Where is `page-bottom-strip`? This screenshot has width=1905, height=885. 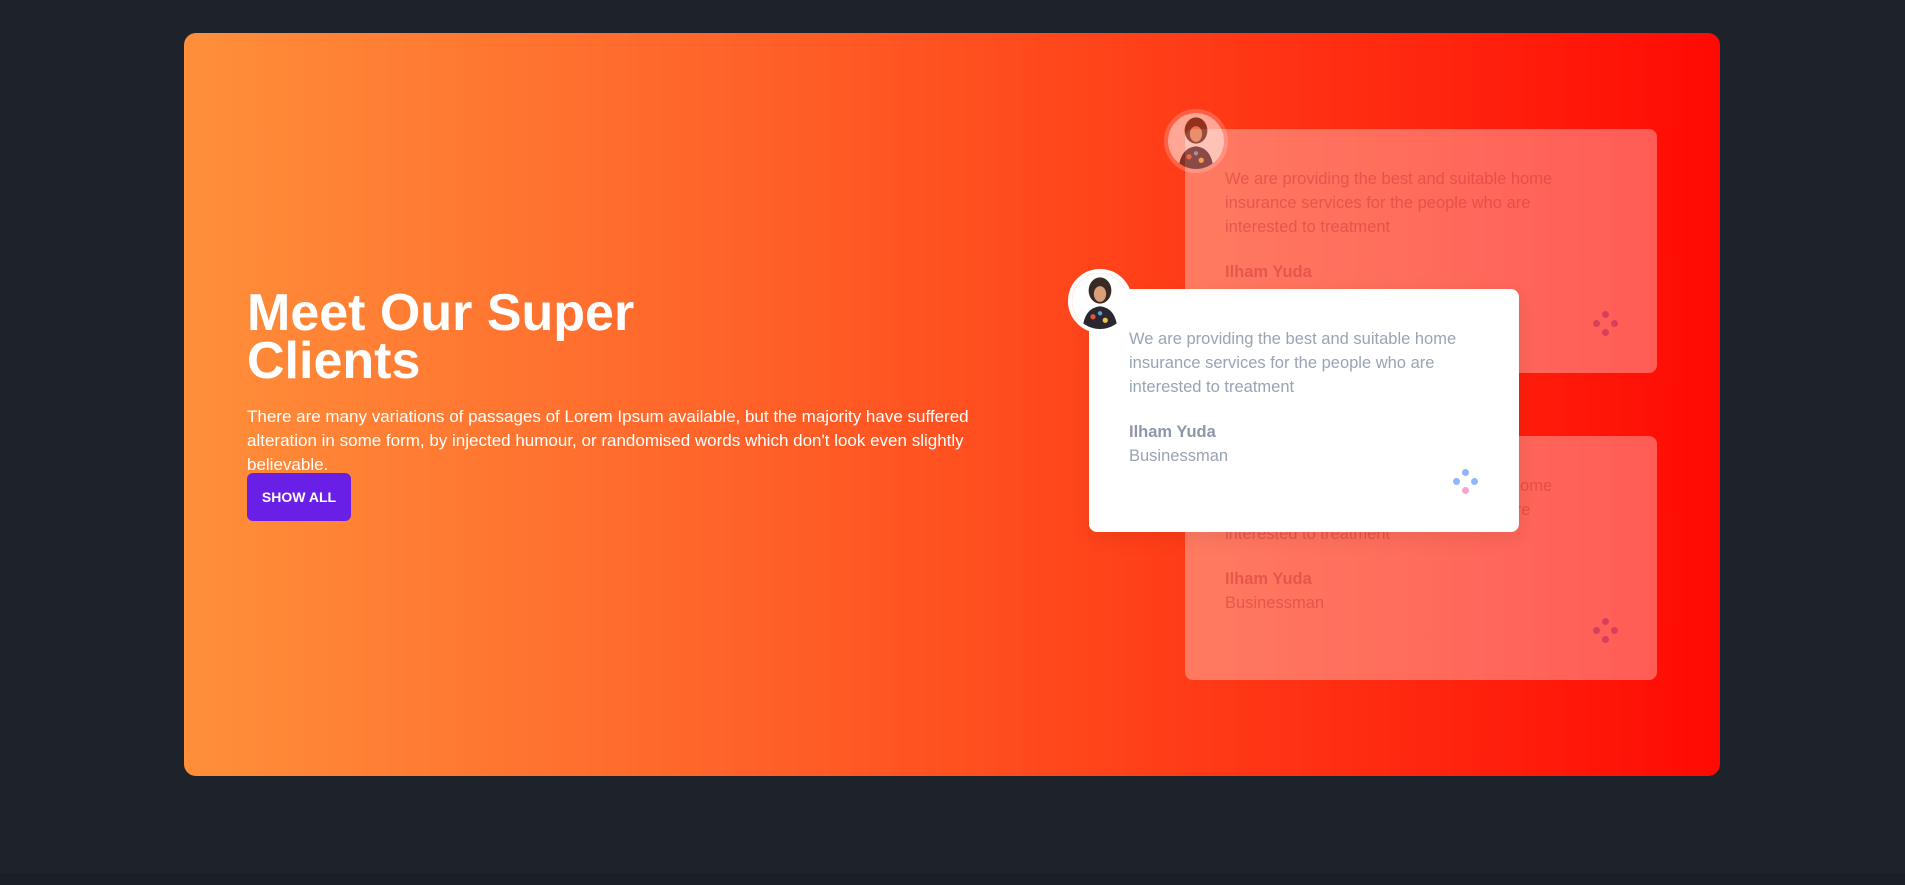
page-bottom-strip is located at coordinates (952, 879).